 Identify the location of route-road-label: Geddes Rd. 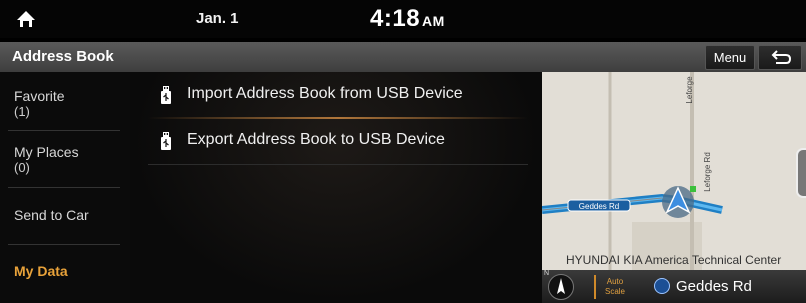
(599, 206).